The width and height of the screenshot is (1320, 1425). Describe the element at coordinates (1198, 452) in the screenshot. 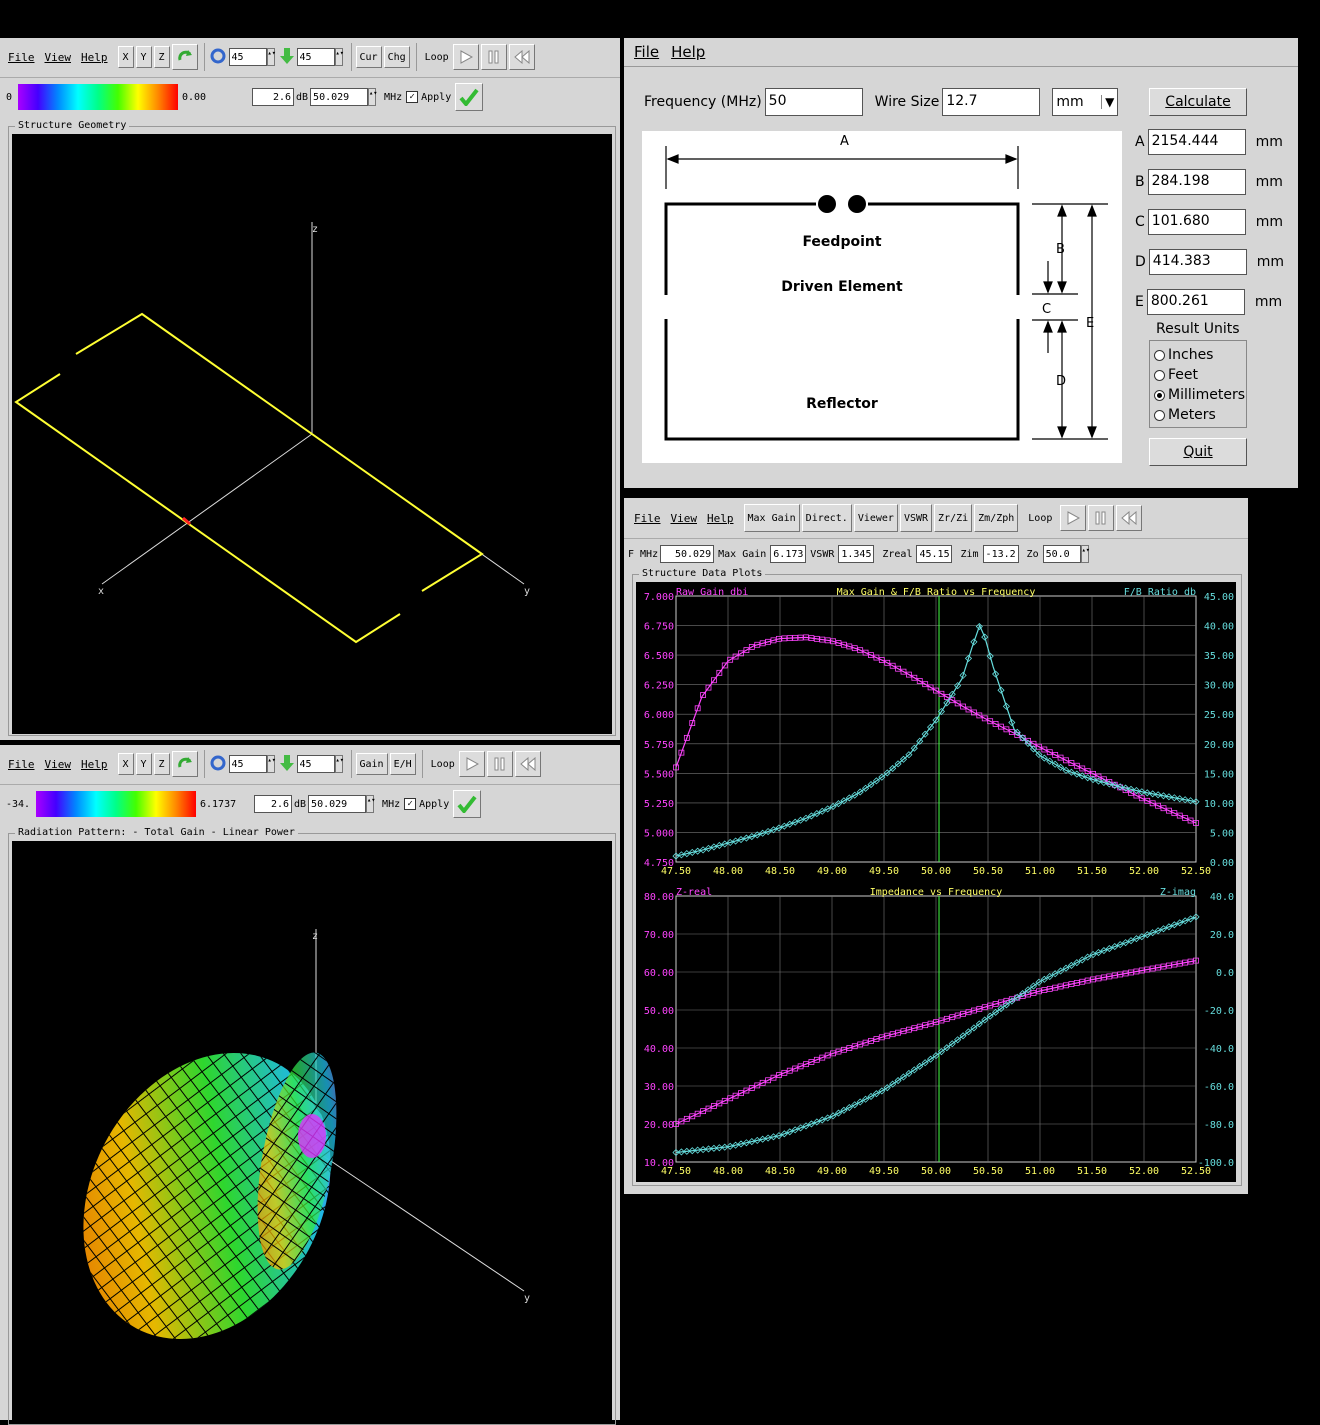

I see `quit-button: Quit` at that location.